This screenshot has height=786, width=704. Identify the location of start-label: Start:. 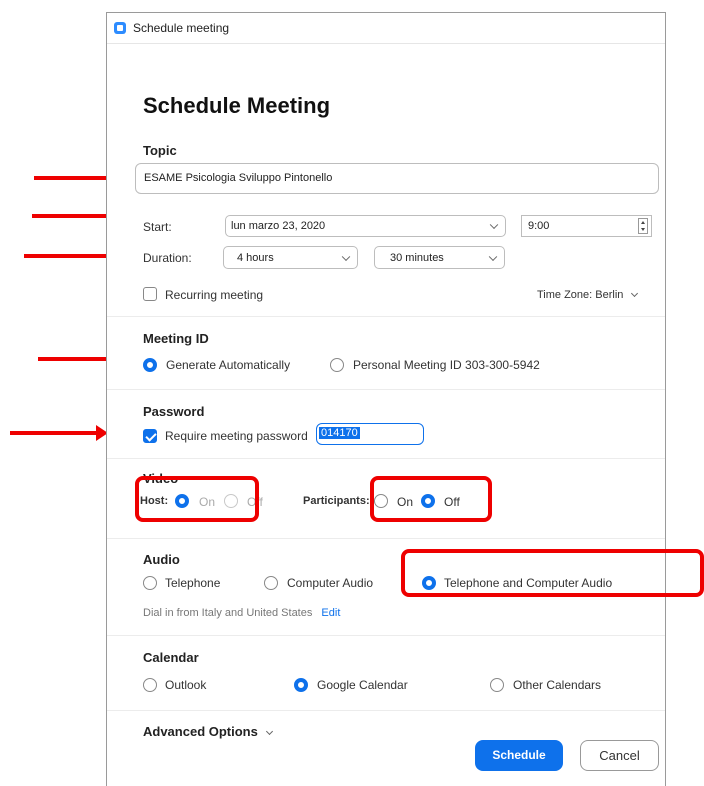
(157, 227).